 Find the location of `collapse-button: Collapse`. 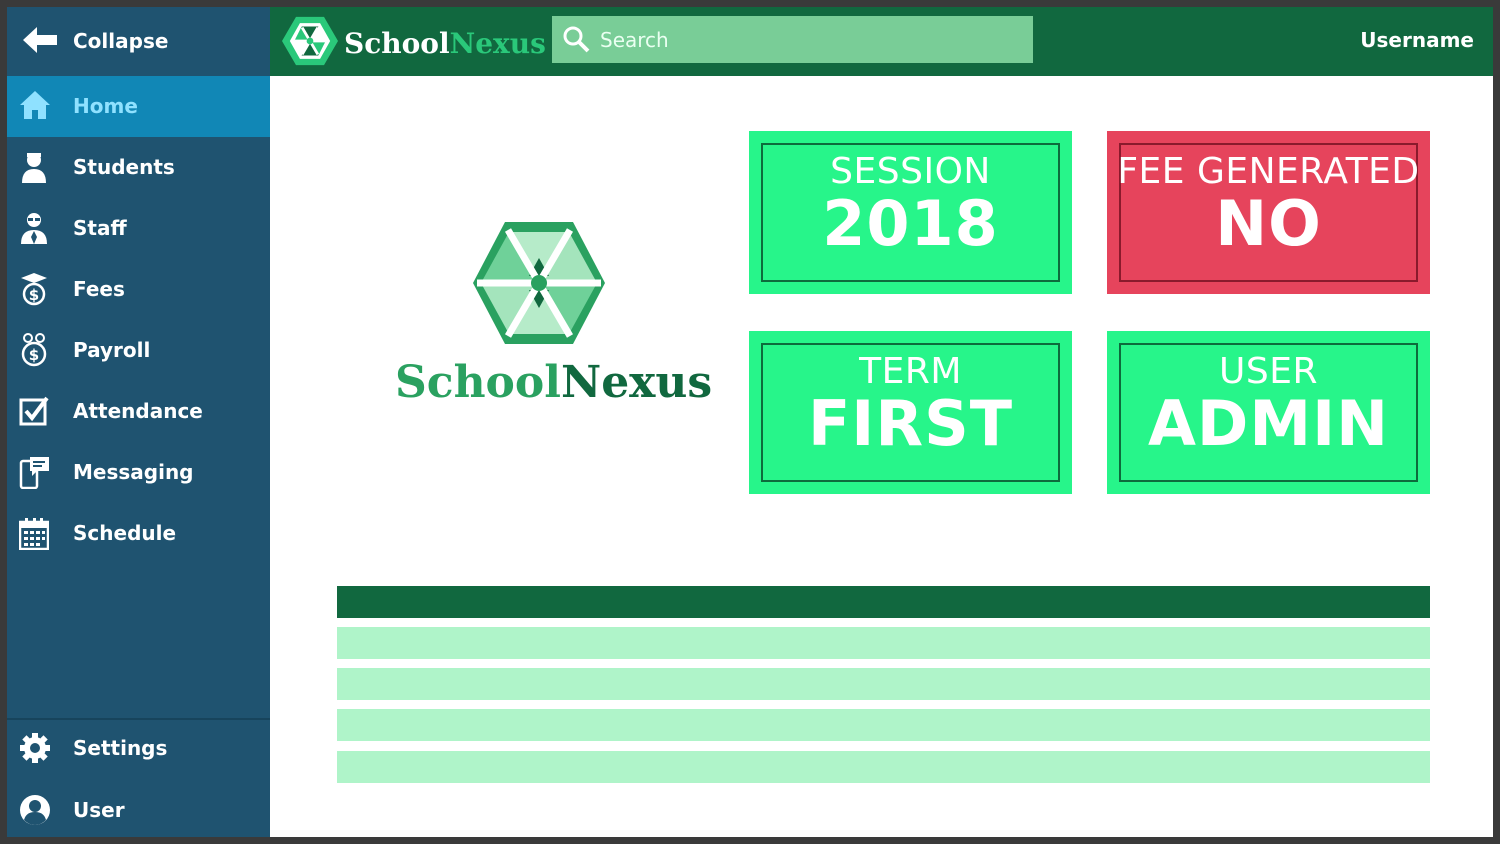

collapse-button: Collapse is located at coordinates (138, 41).